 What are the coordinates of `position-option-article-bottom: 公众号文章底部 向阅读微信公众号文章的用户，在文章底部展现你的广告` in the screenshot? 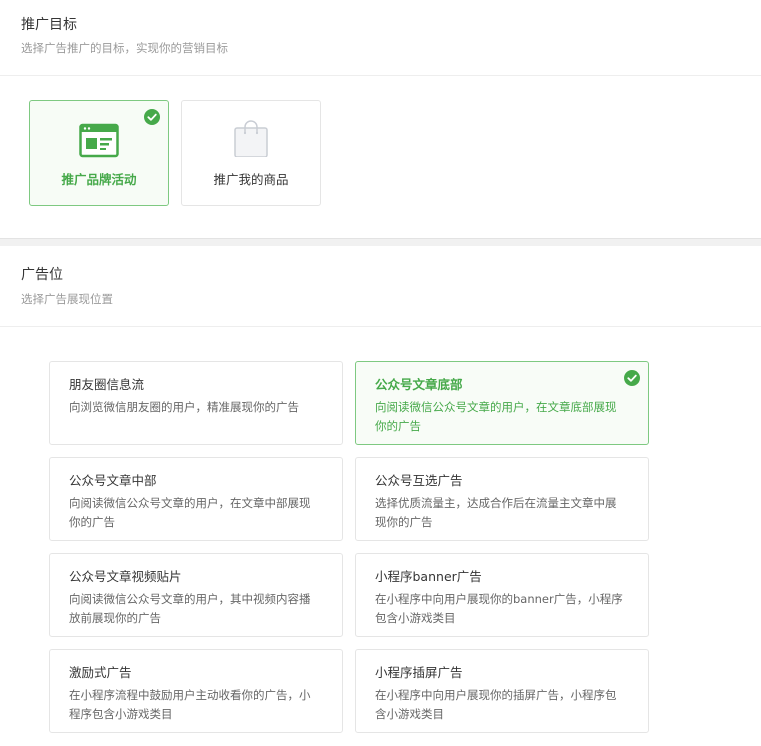 It's located at (502, 403).